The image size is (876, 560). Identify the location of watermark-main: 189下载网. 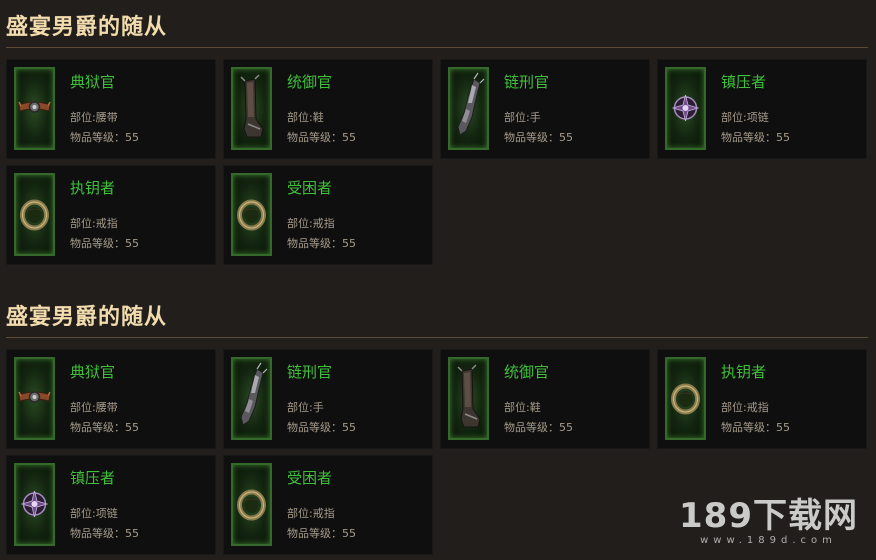
(768, 516).